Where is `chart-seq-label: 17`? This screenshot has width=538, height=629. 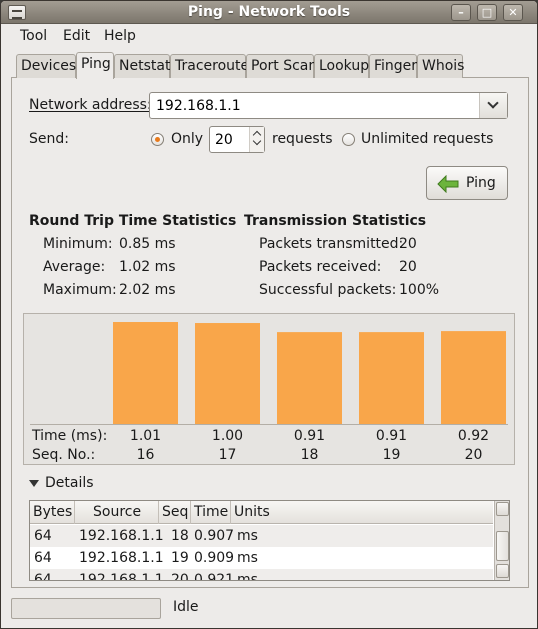 chart-seq-label: 17 is located at coordinates (228, 455).